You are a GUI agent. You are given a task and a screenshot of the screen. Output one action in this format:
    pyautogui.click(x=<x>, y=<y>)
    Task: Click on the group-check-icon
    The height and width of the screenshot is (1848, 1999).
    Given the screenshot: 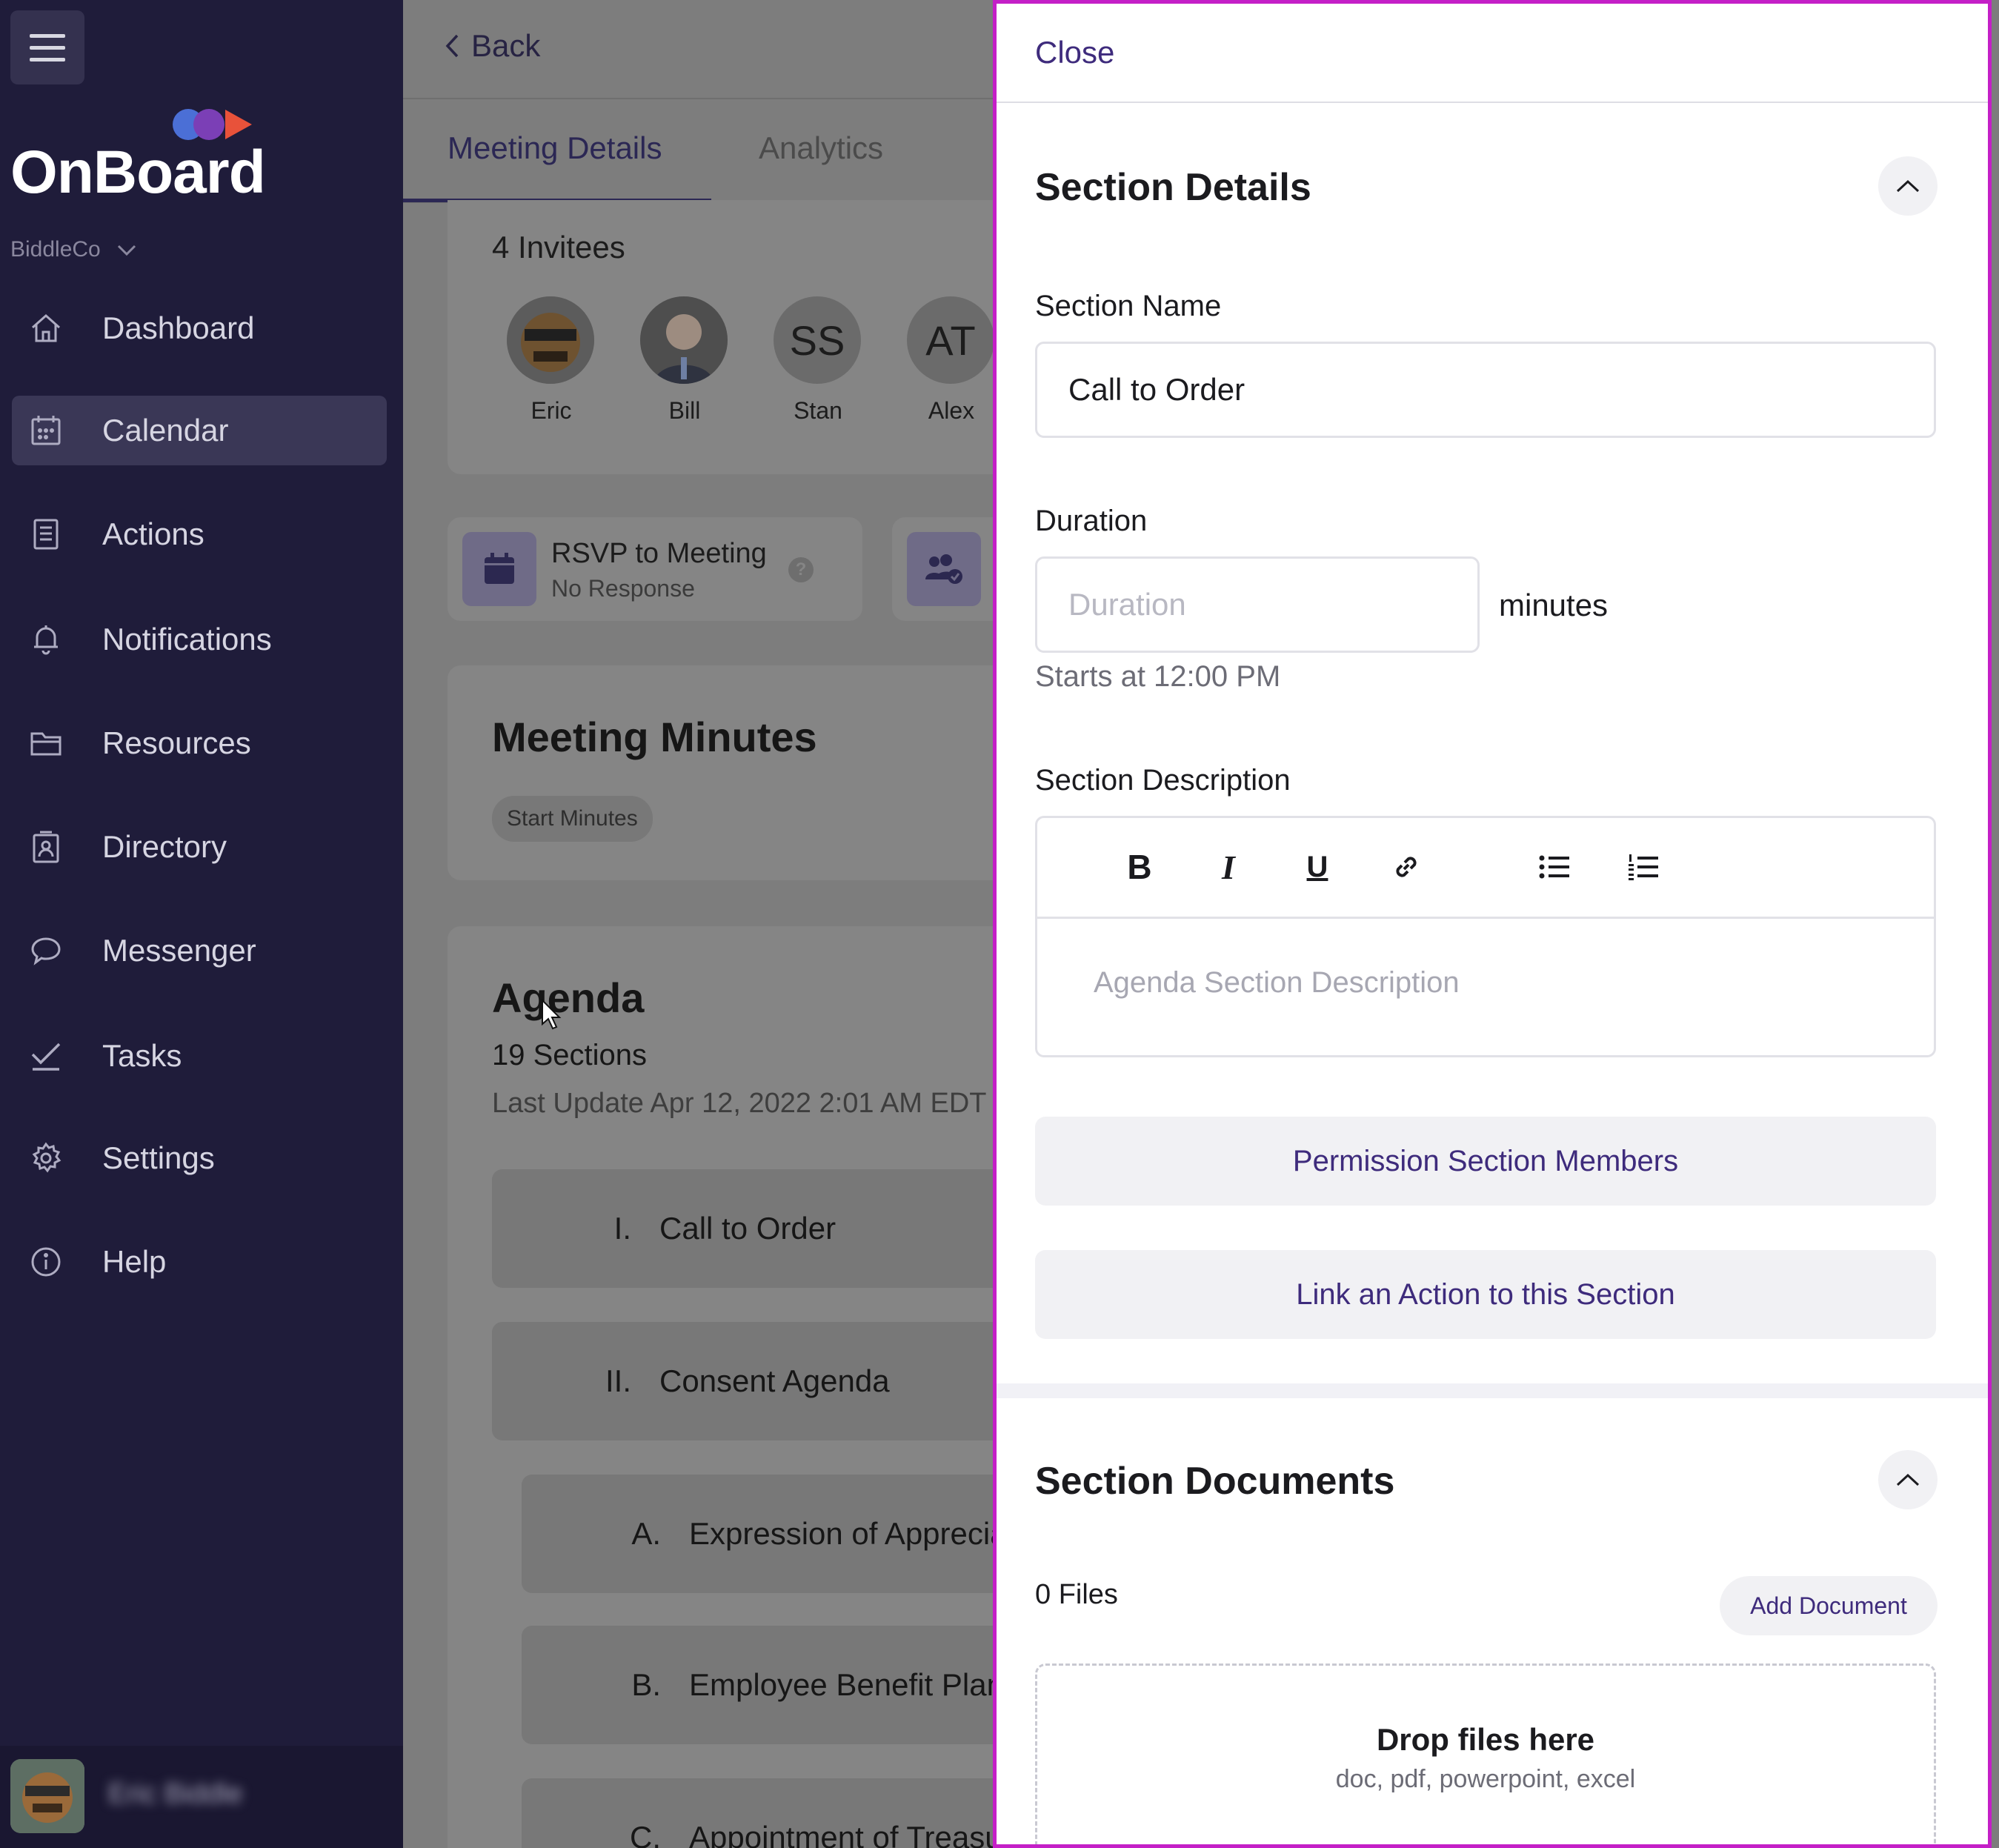 What is the action you would take?
    pyautogui.click(x=944, y=569)
    